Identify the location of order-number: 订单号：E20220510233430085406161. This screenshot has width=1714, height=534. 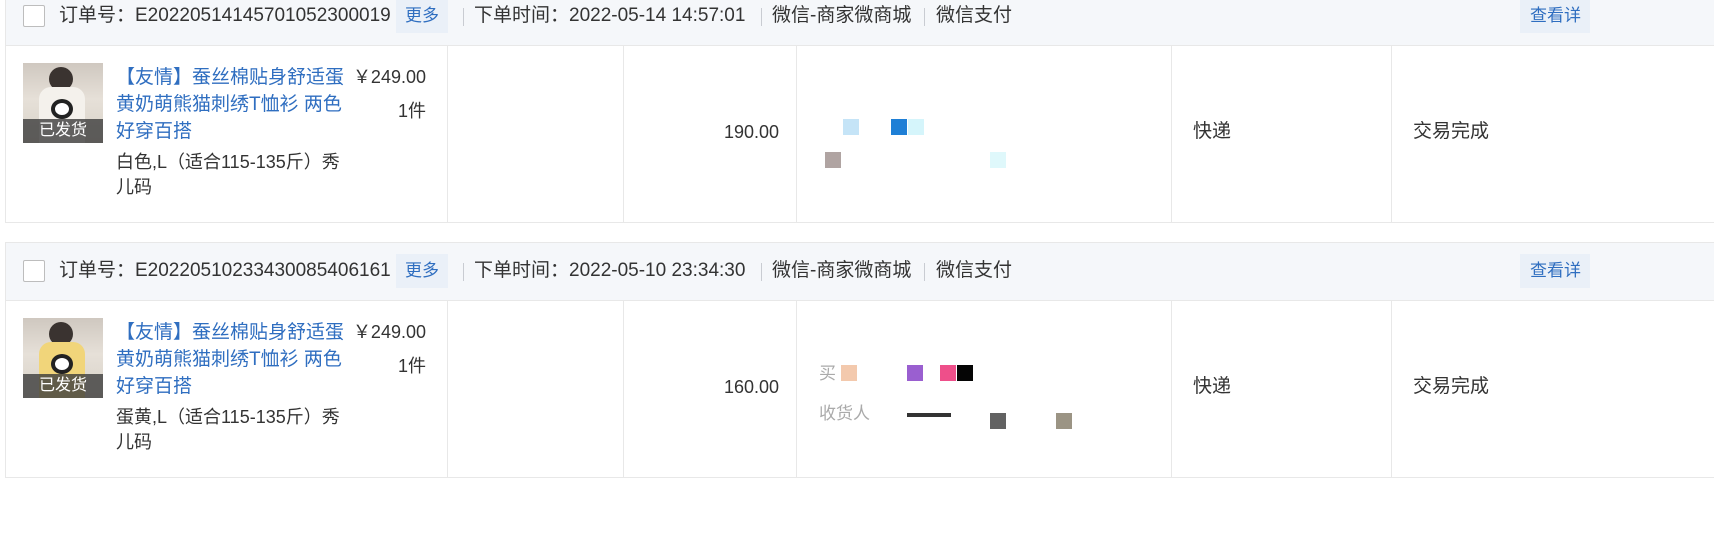
(225, 270).